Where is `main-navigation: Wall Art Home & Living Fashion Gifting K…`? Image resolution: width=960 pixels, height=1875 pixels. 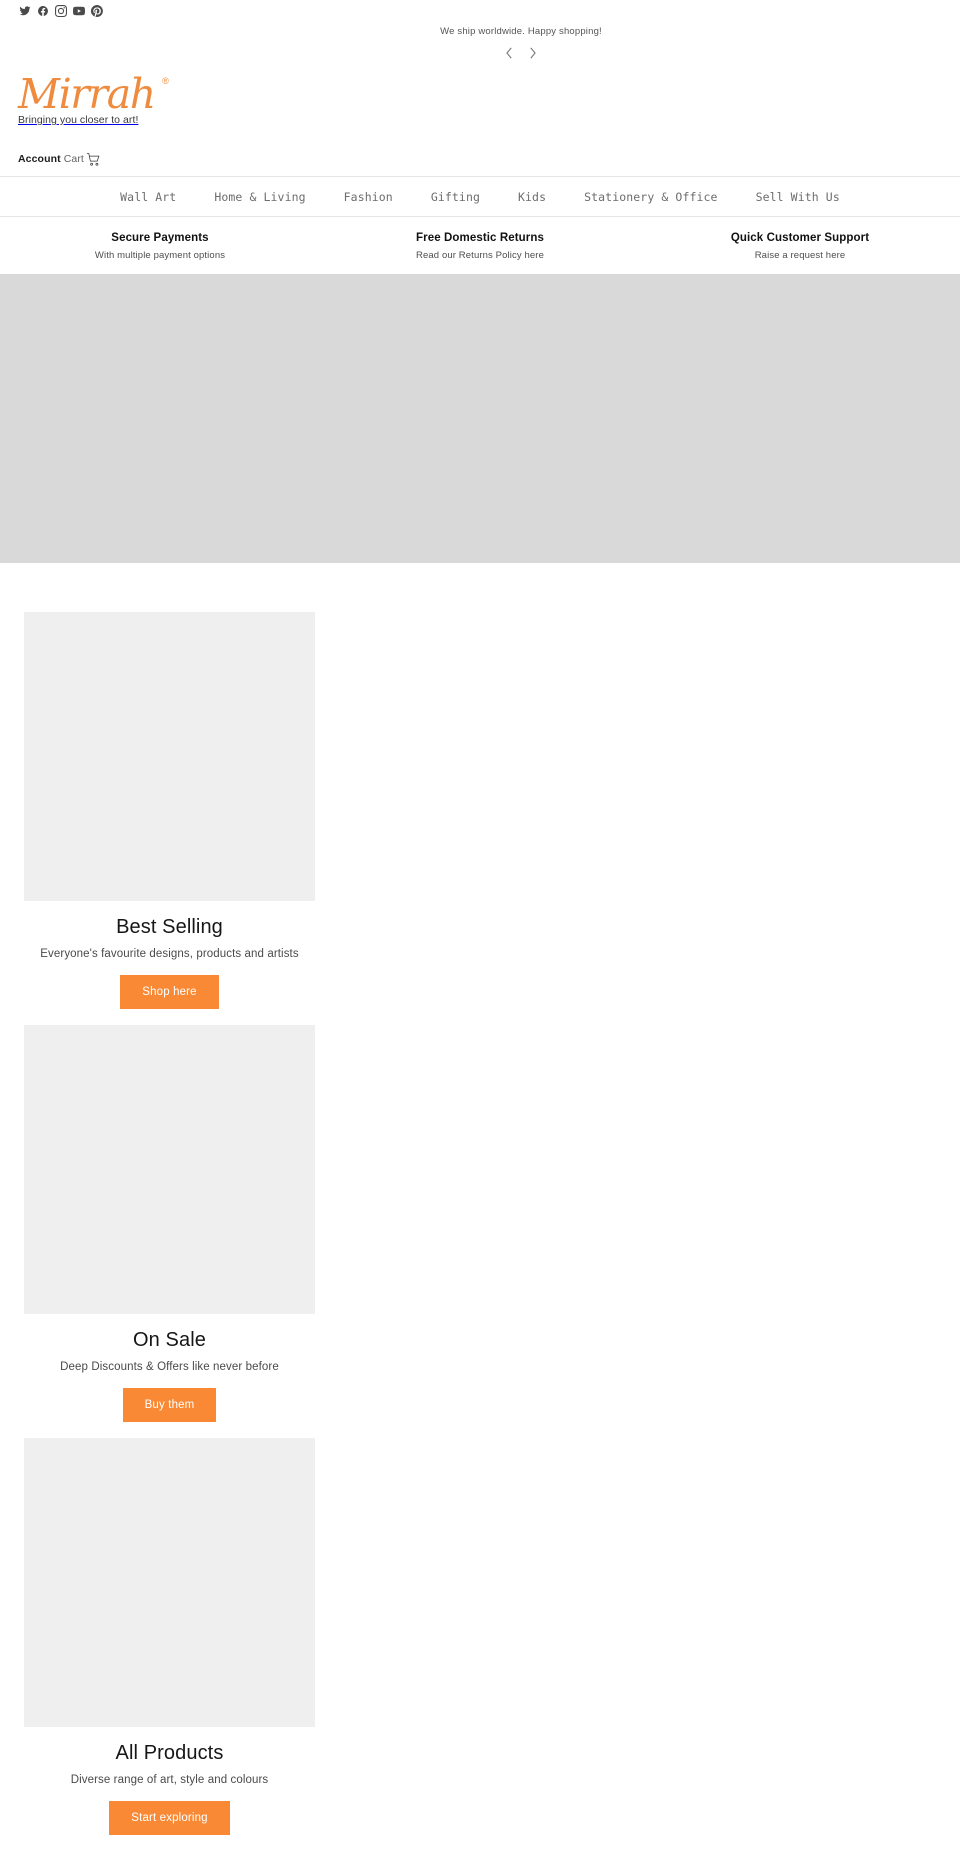 main-navigation: Wall Art Home & Living Fashion Gifting K… is located at coordinates (480, 196).